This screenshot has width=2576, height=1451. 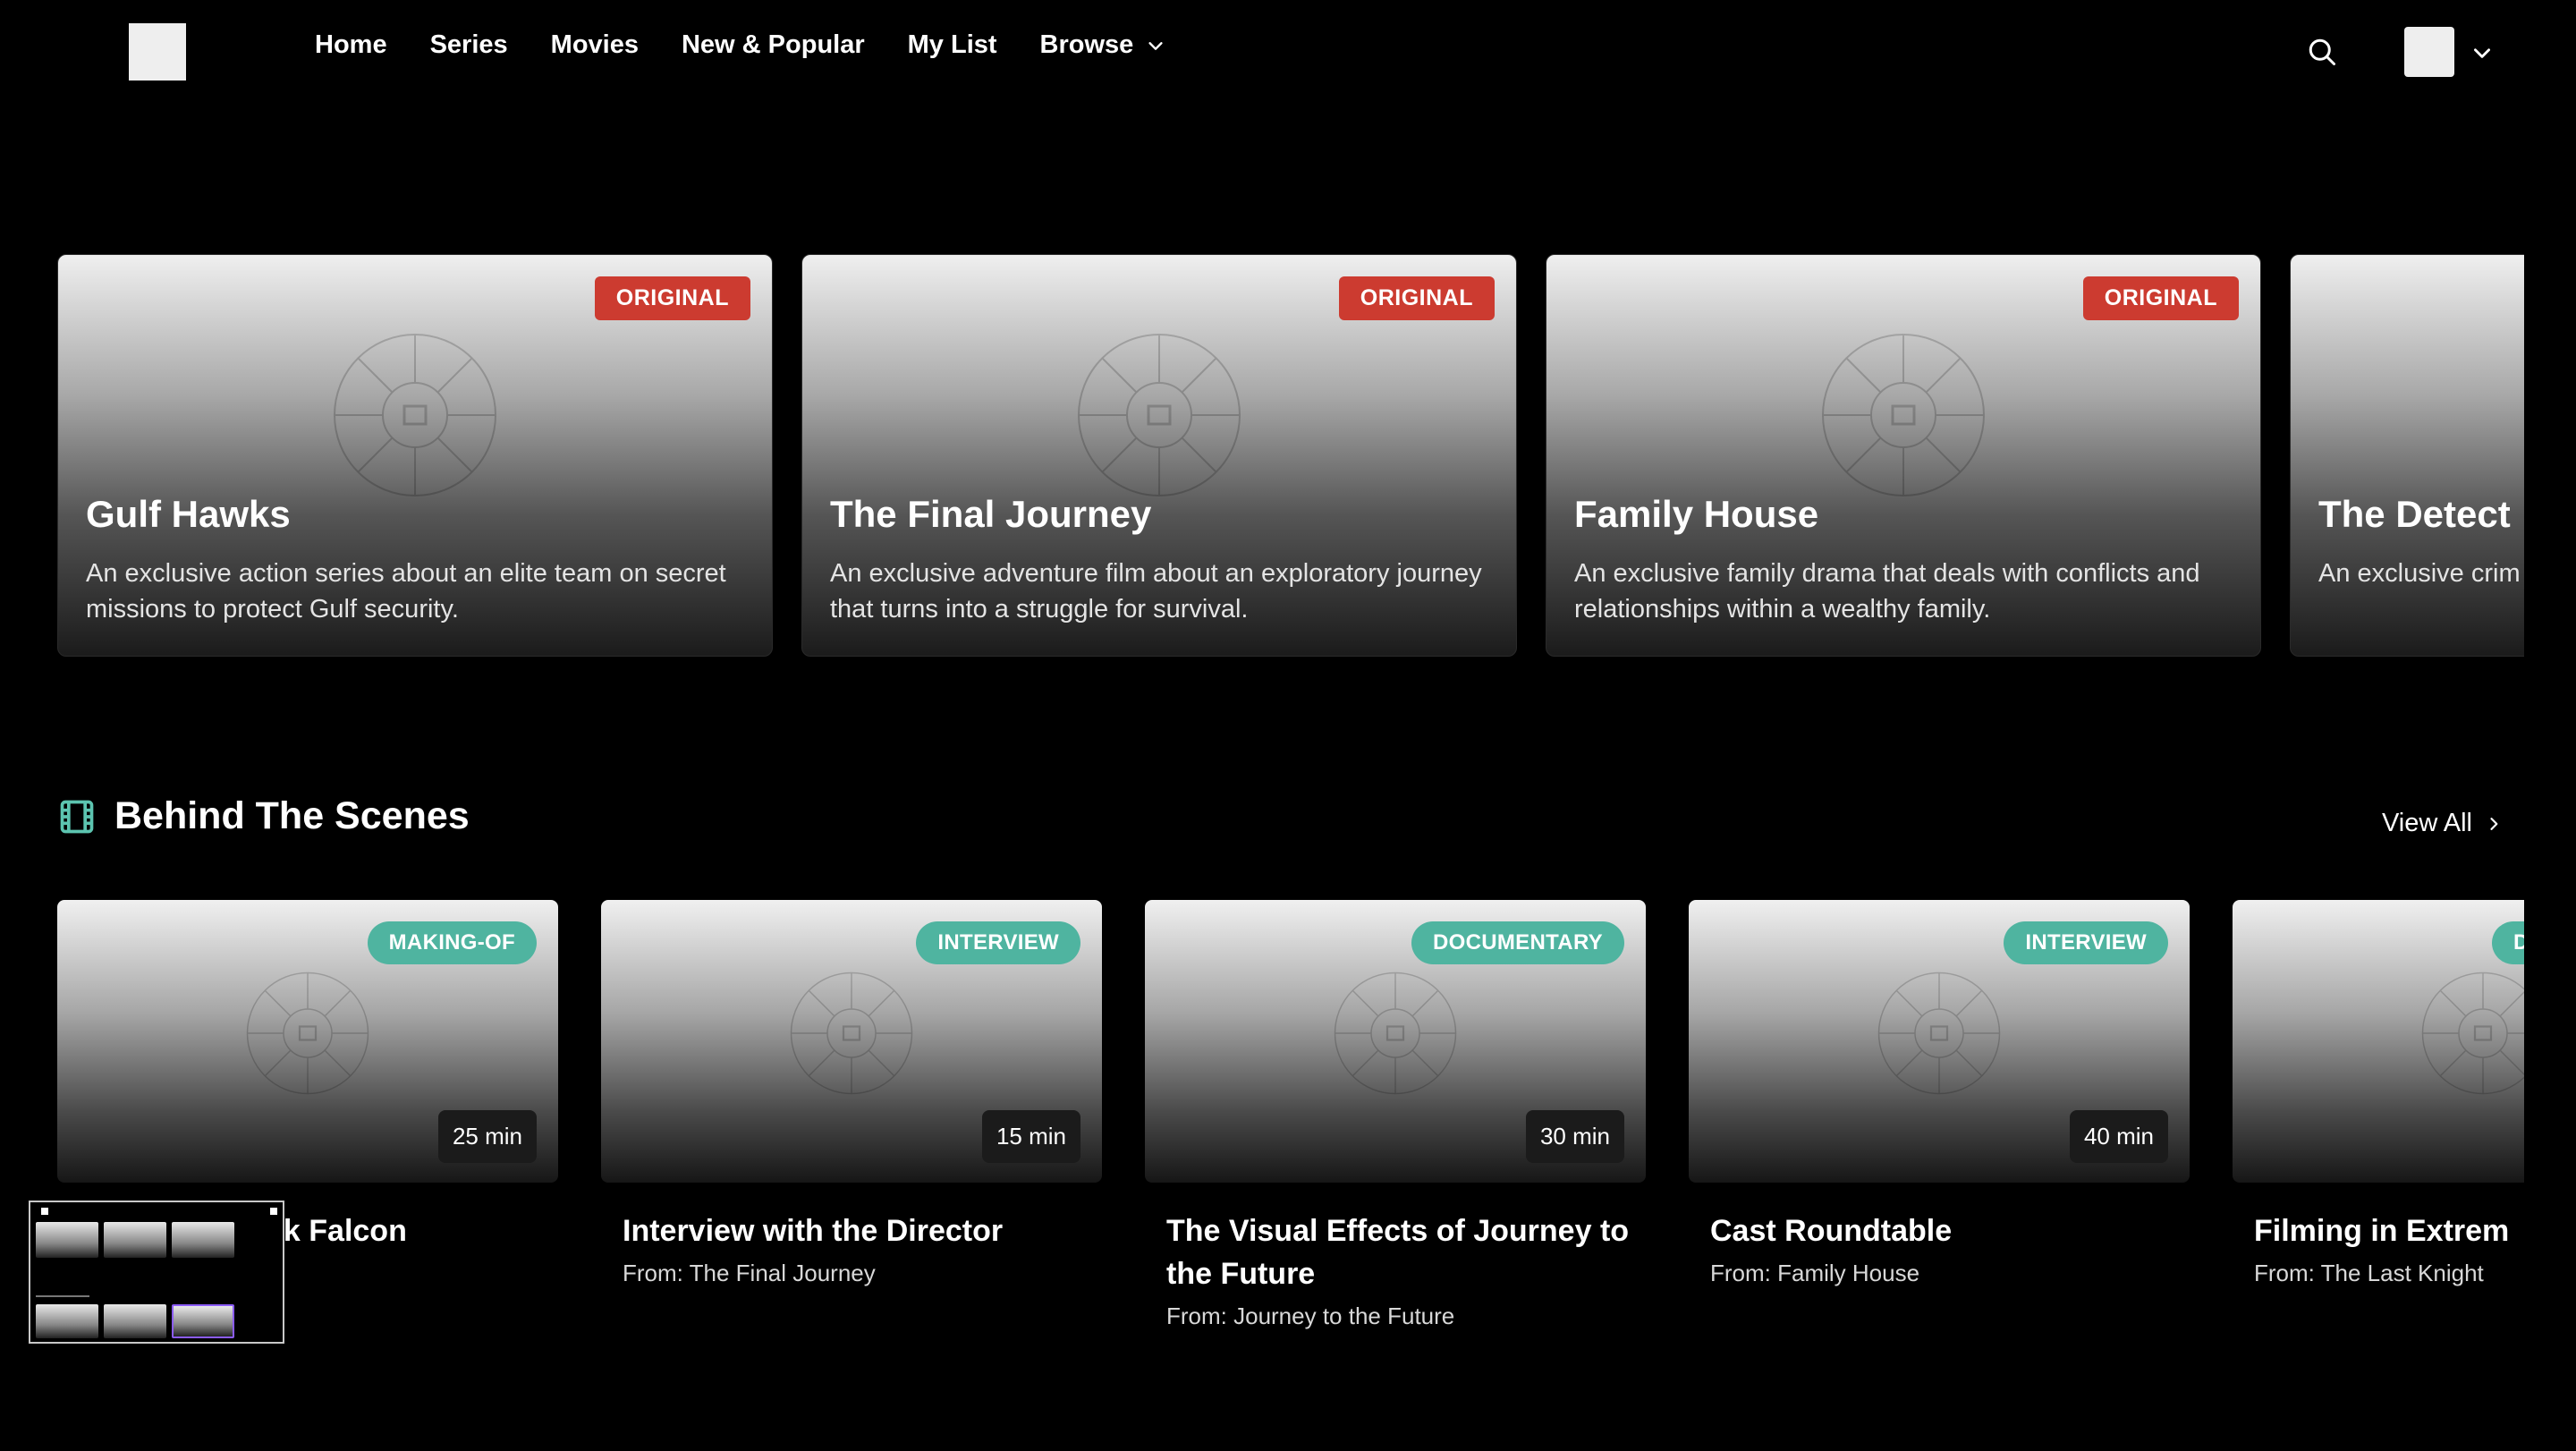 What do you see at coordinates (188, 514) in the screenshot?
I see `original-title: Gulf Hawks` at bounding box center [188, 514].